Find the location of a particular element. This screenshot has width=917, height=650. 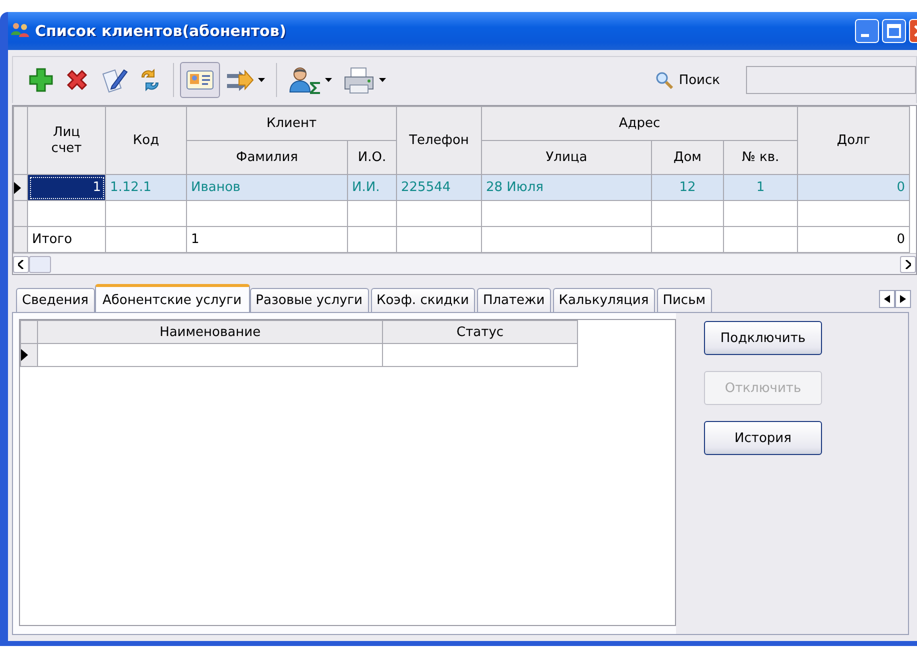

contact-card-icon is located at coordinates (200, 80).